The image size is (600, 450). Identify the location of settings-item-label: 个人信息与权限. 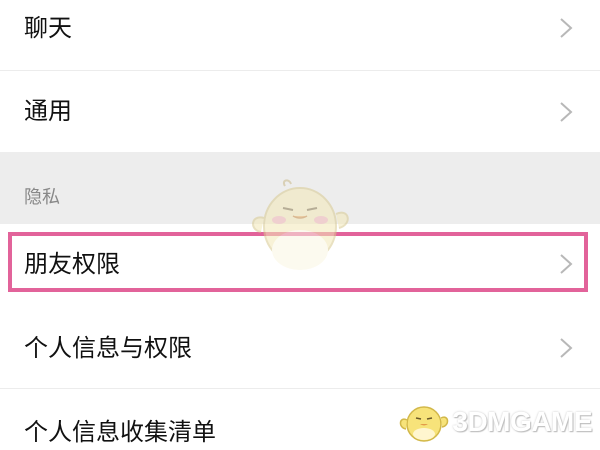
(108, 348).